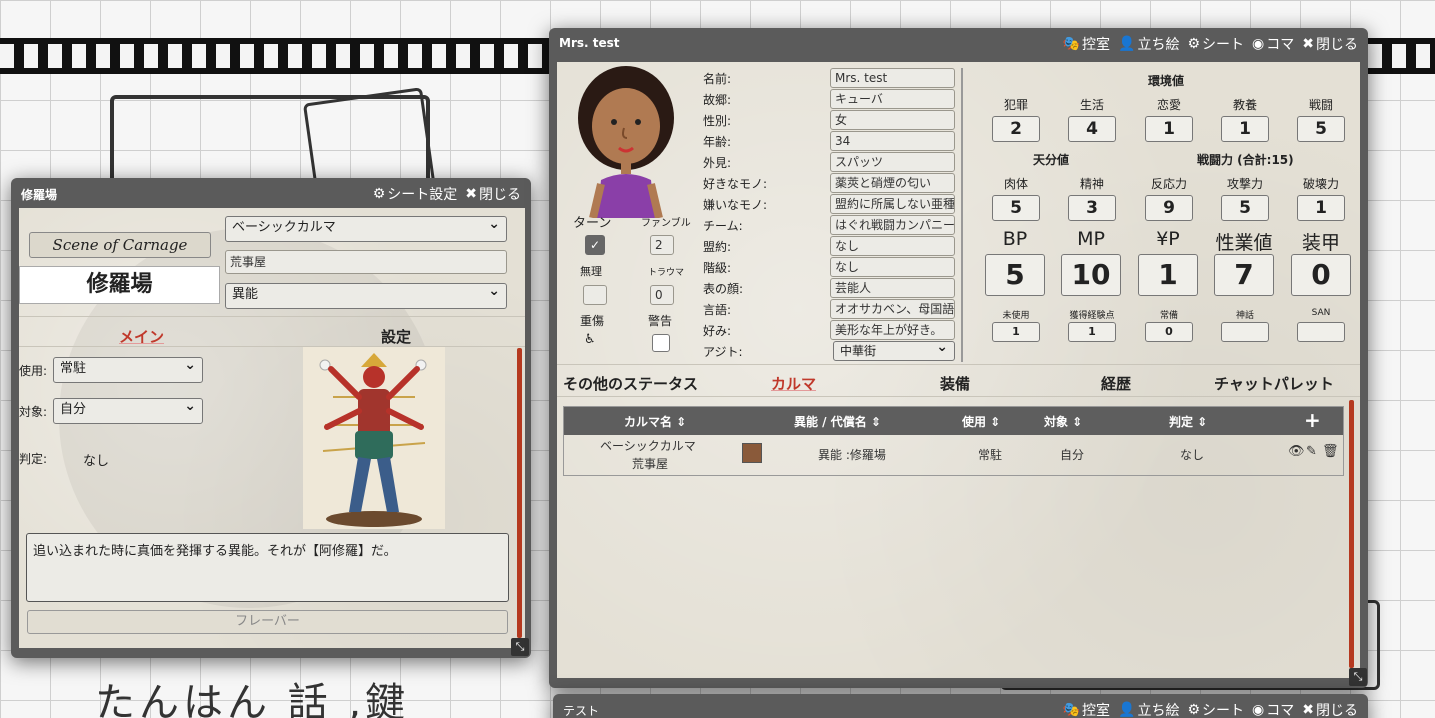 This screenshot has width=1435, height=718. What do you see at coordinates (1168, 275) in the screenshot?
I see `big-stat-value-2: 1` at bounding box center [1168, 275].